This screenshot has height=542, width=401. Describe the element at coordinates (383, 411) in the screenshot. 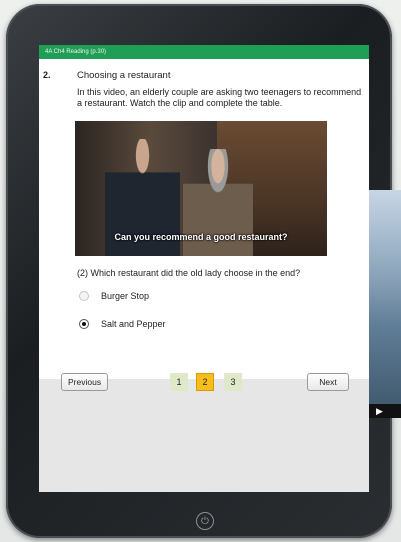

I see `video-control-bar` at that location.